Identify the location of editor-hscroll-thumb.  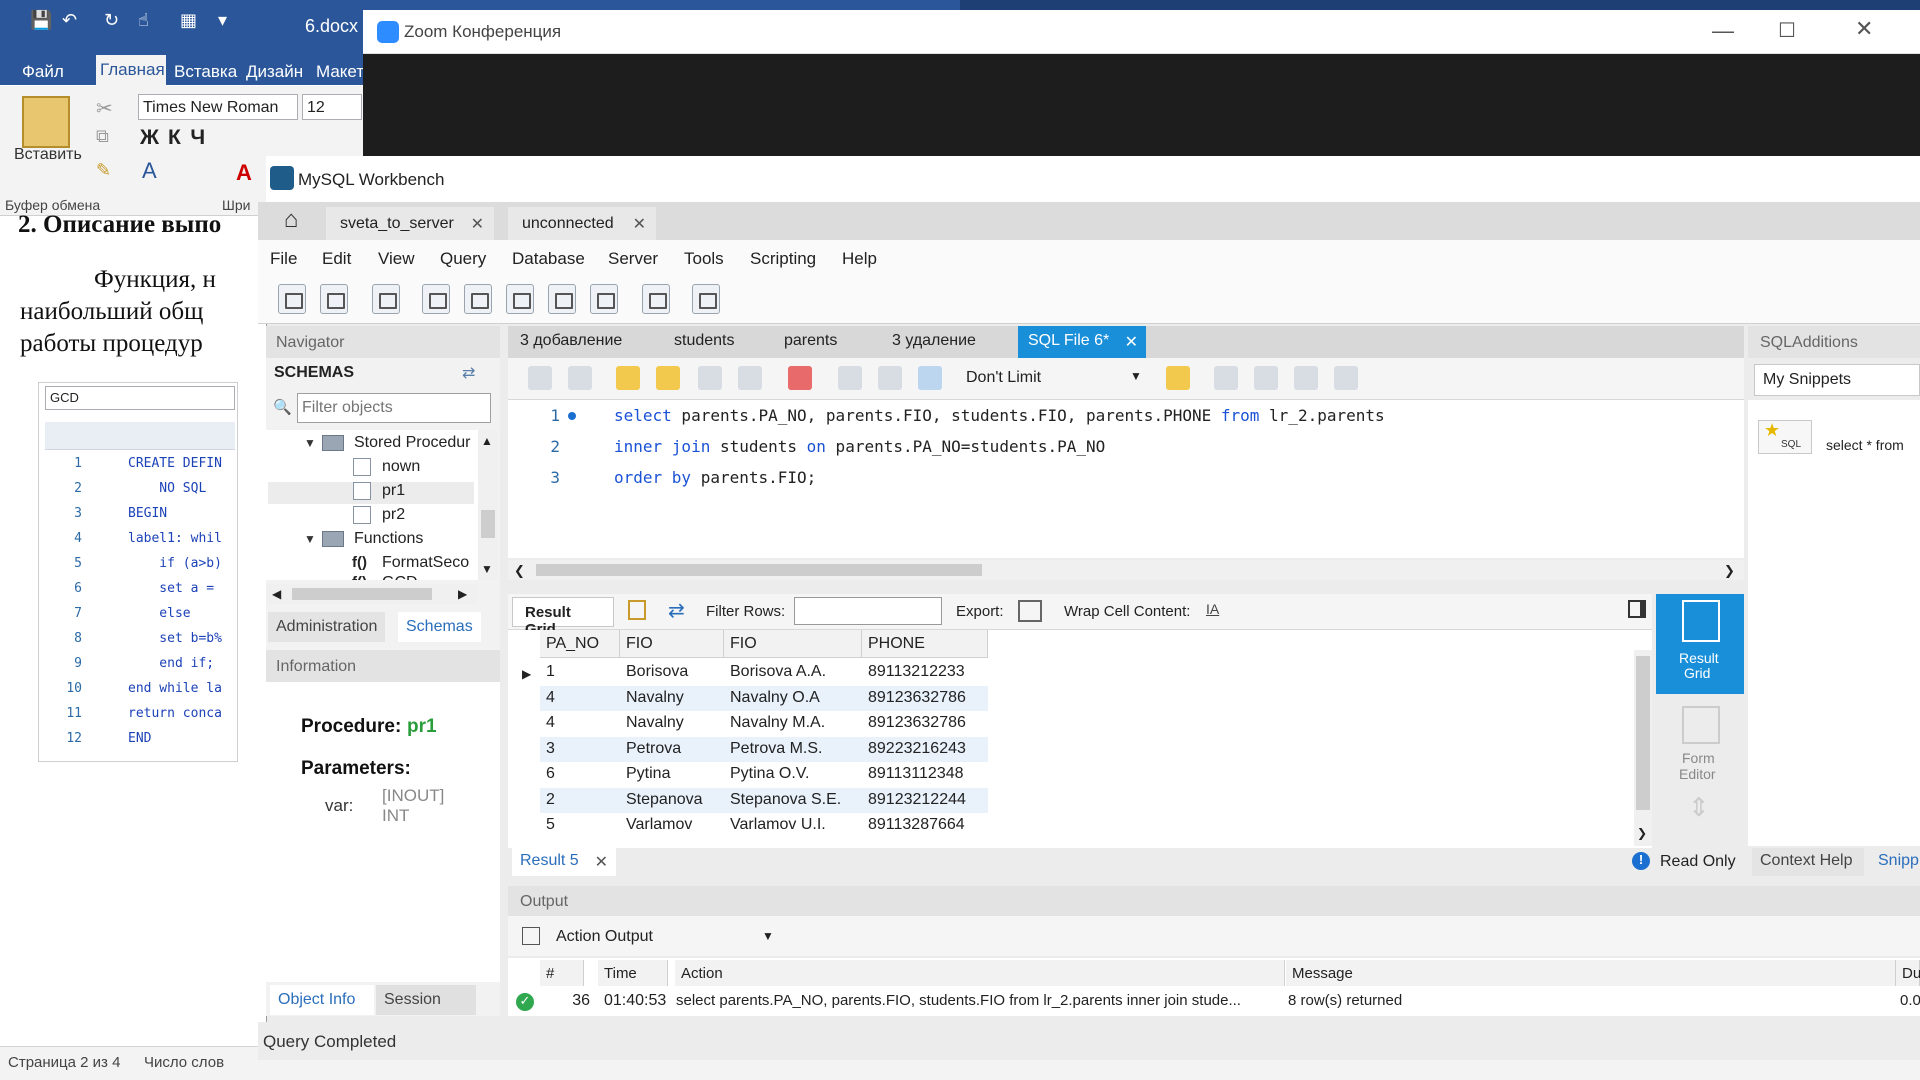
(759, 570).